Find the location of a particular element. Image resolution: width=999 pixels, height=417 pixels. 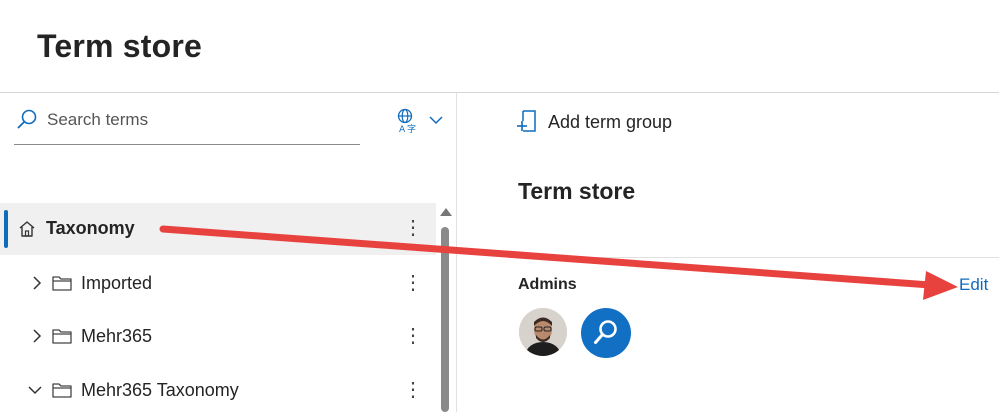

svg-text: 字 is located at coordinates (411, 128).